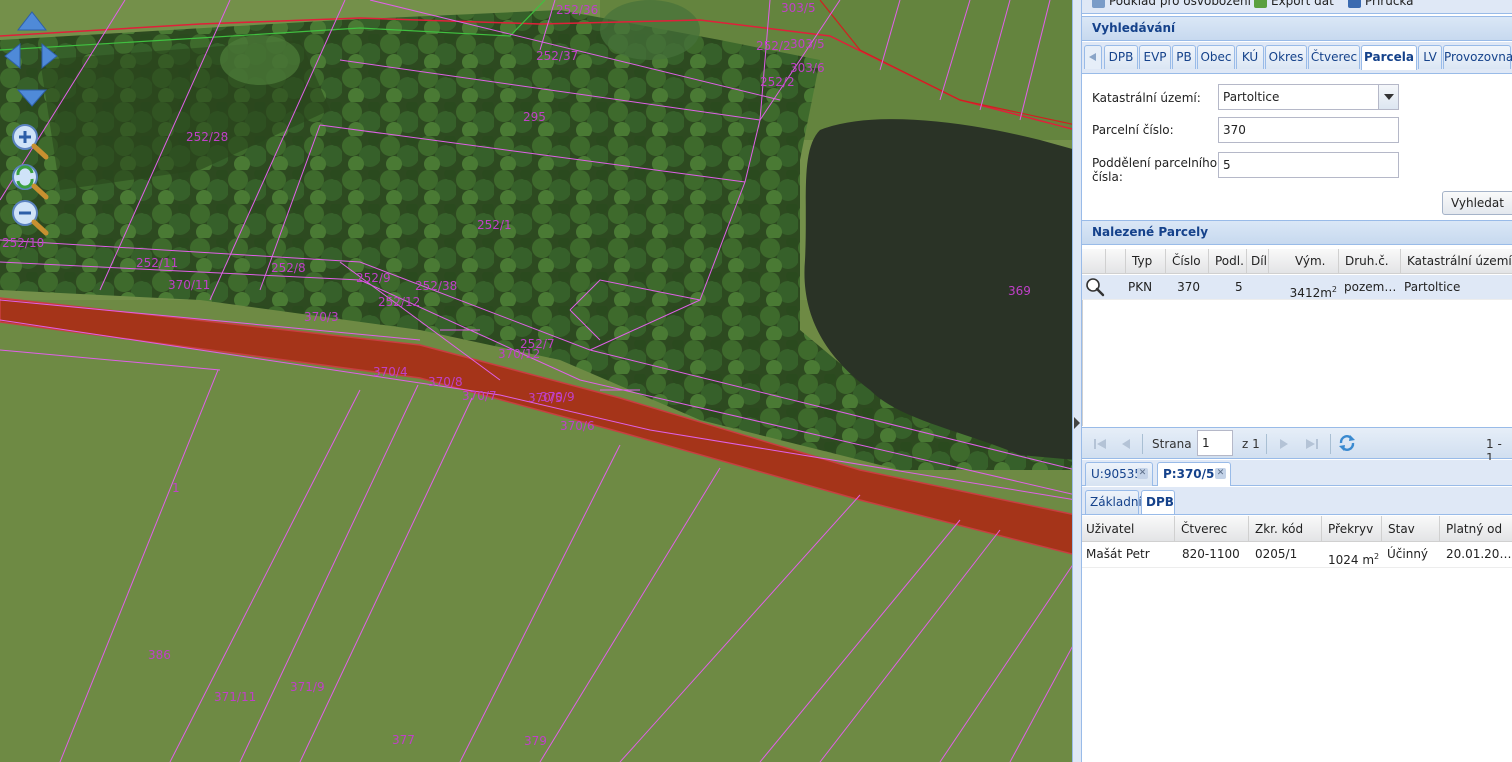 The width and height of the screenshot is (1512, 762). What do you see at coordinates (1146, 98) in the screenshot?
I see `katastralni-uzemi-label: Katastrální území:` at bounding box center [1146, 98].